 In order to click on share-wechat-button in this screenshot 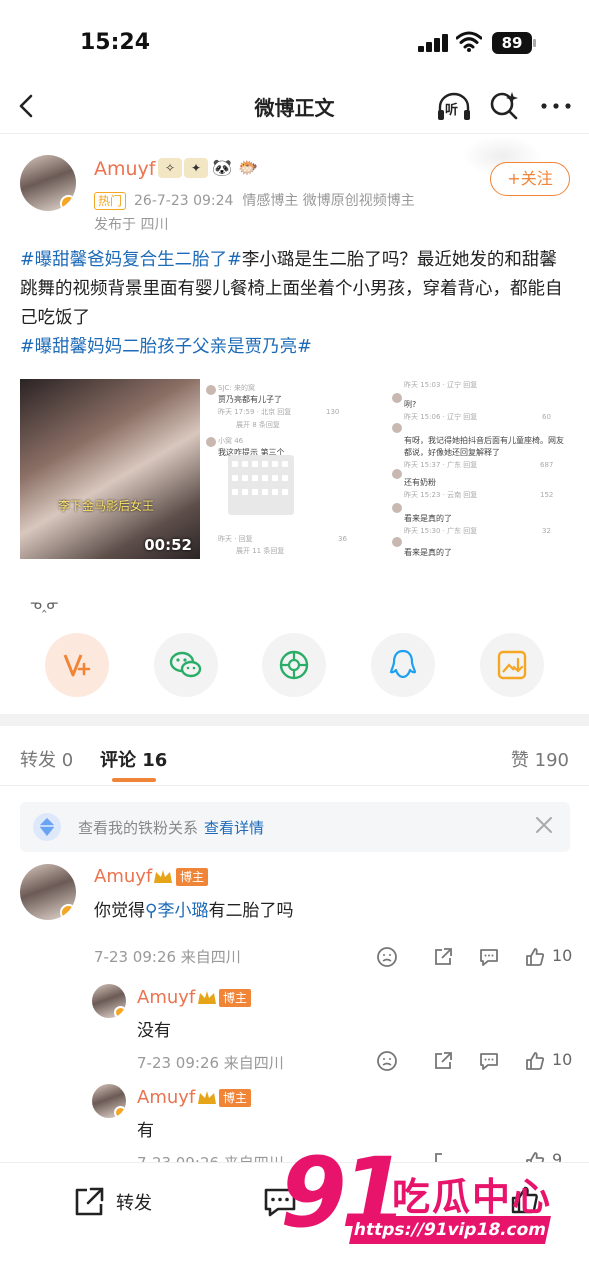, I will do `click(186, 665)`.